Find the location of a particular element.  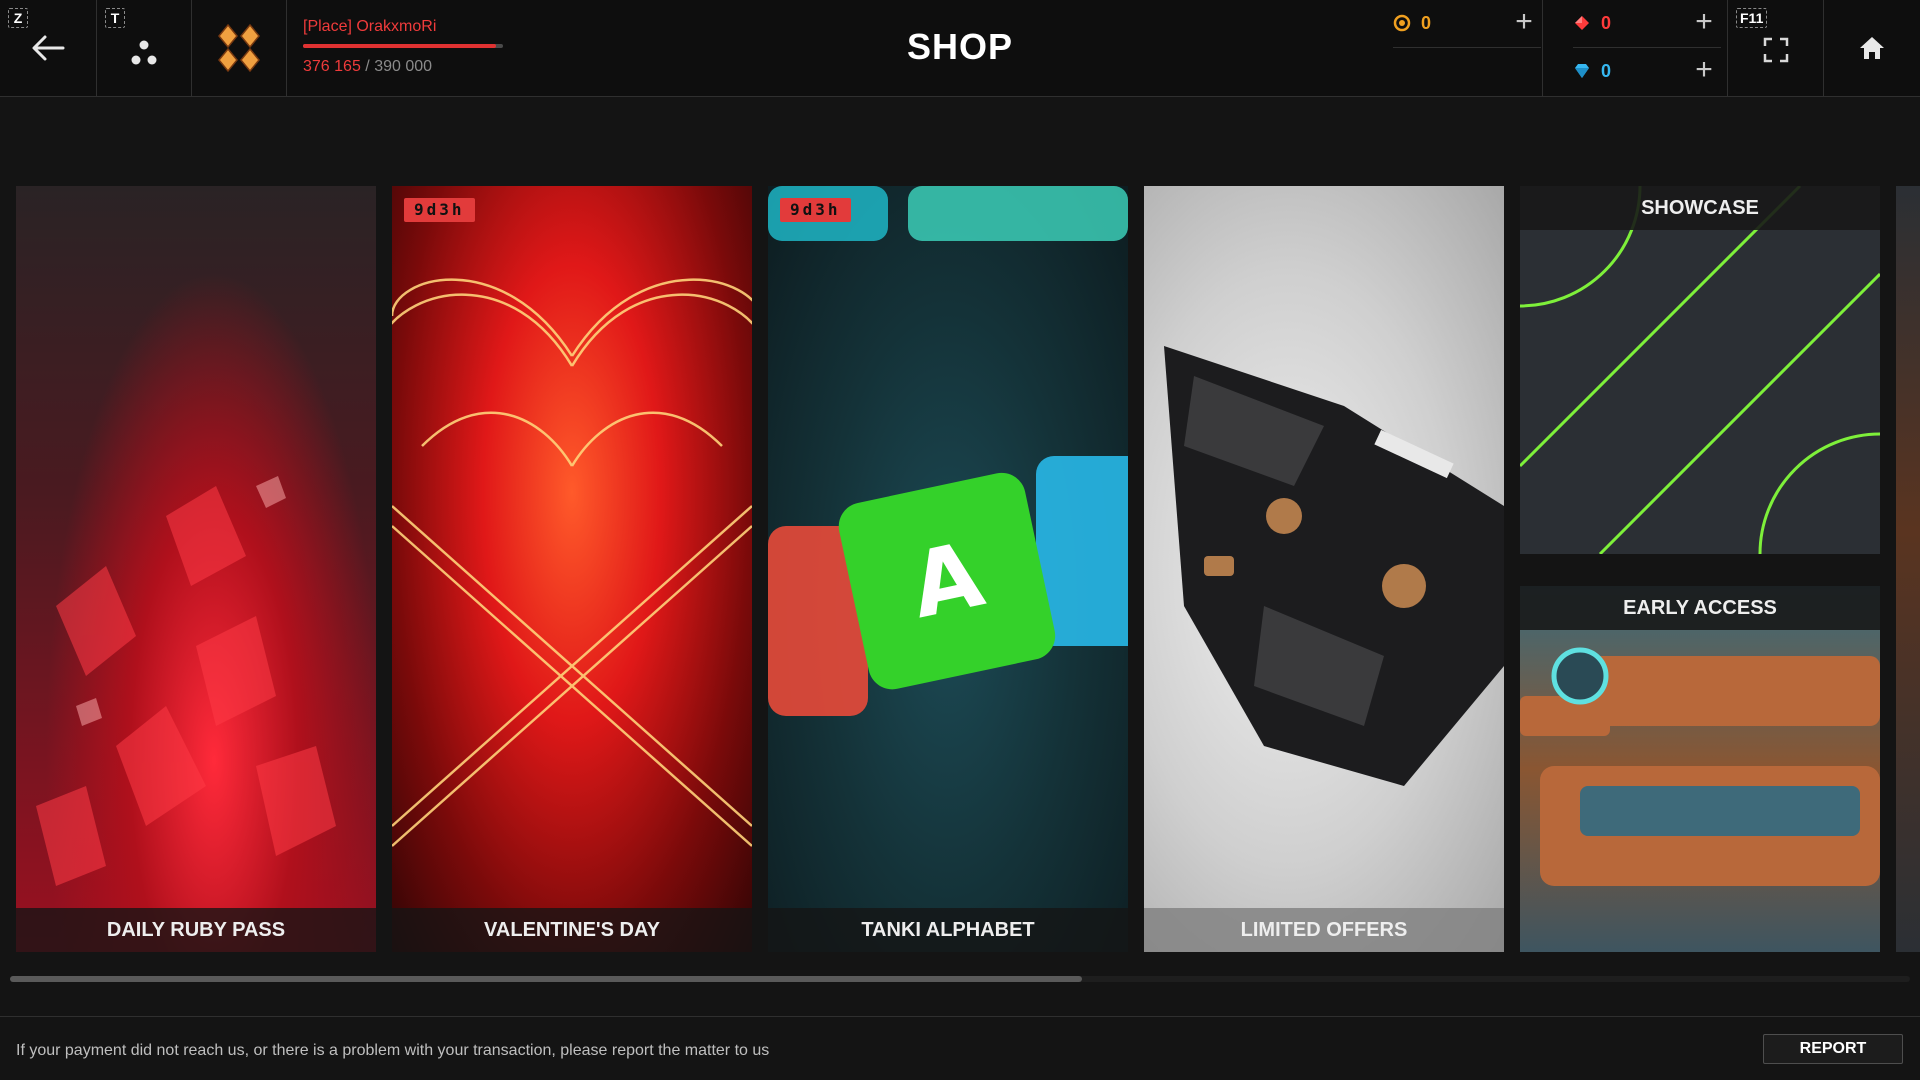

shop-card-valentines-day: 9d3h VALENTINE'S DAY is located at coordinates (572, 569).